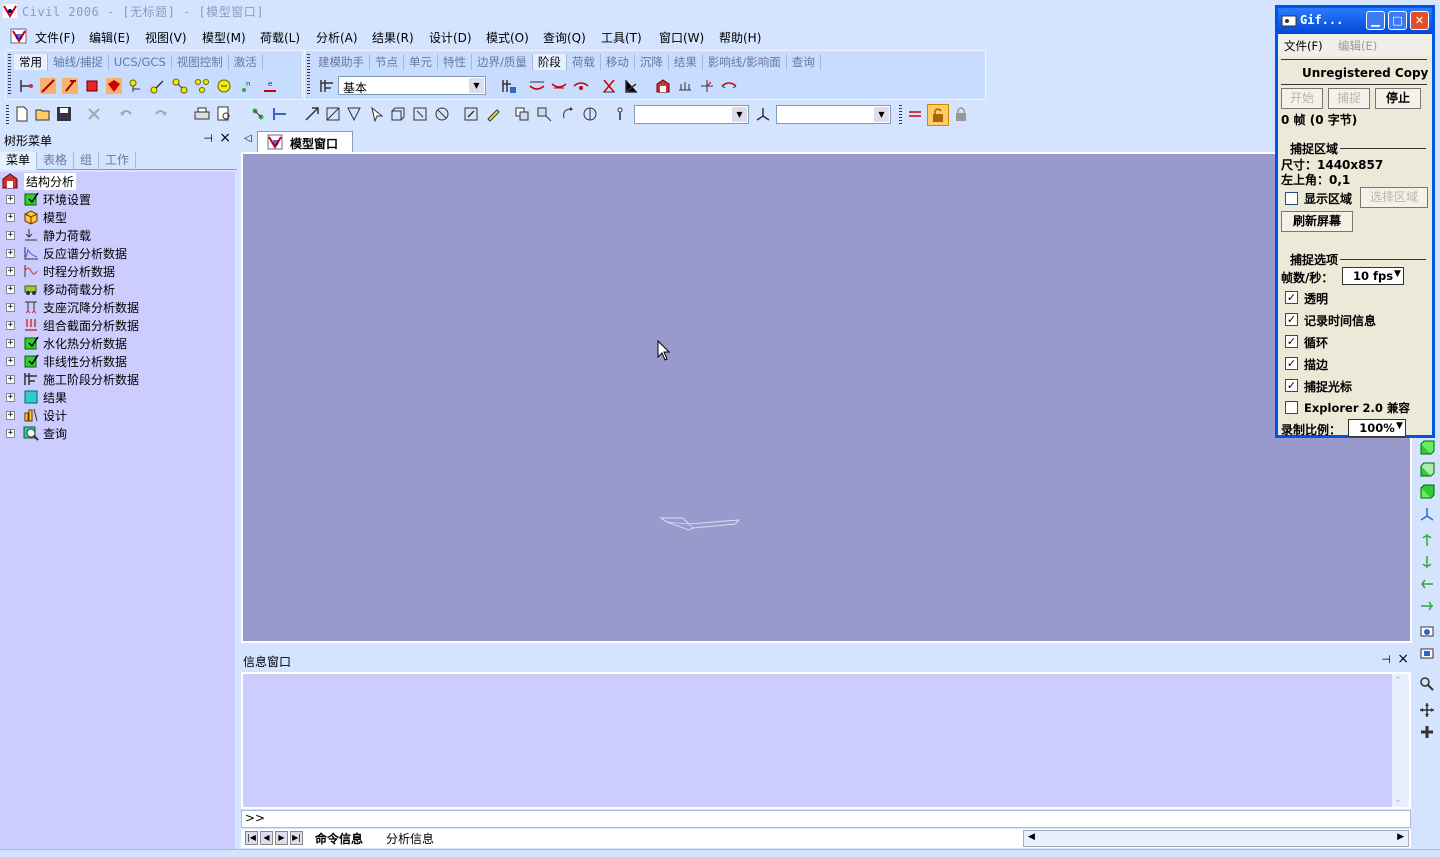 The image size is (1440, 857). I want to click on tab-analysis-info: 分析信息, so click(410, 838).